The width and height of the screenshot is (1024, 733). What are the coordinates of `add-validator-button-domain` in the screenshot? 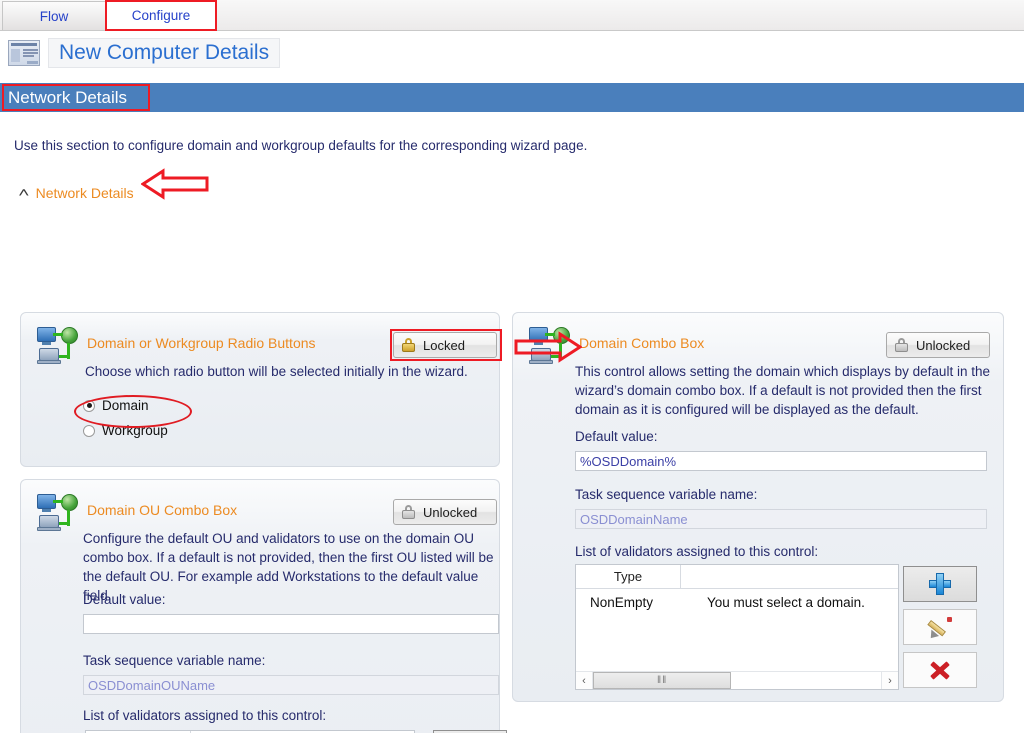 It's located at (940, 584).